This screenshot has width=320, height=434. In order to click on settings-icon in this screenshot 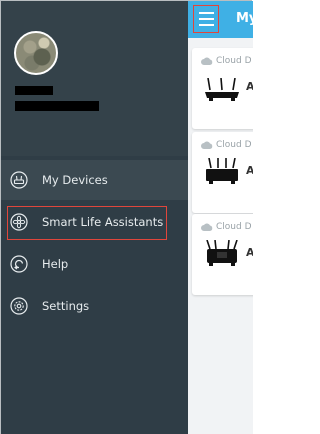, I will do `click(19, 306)`.